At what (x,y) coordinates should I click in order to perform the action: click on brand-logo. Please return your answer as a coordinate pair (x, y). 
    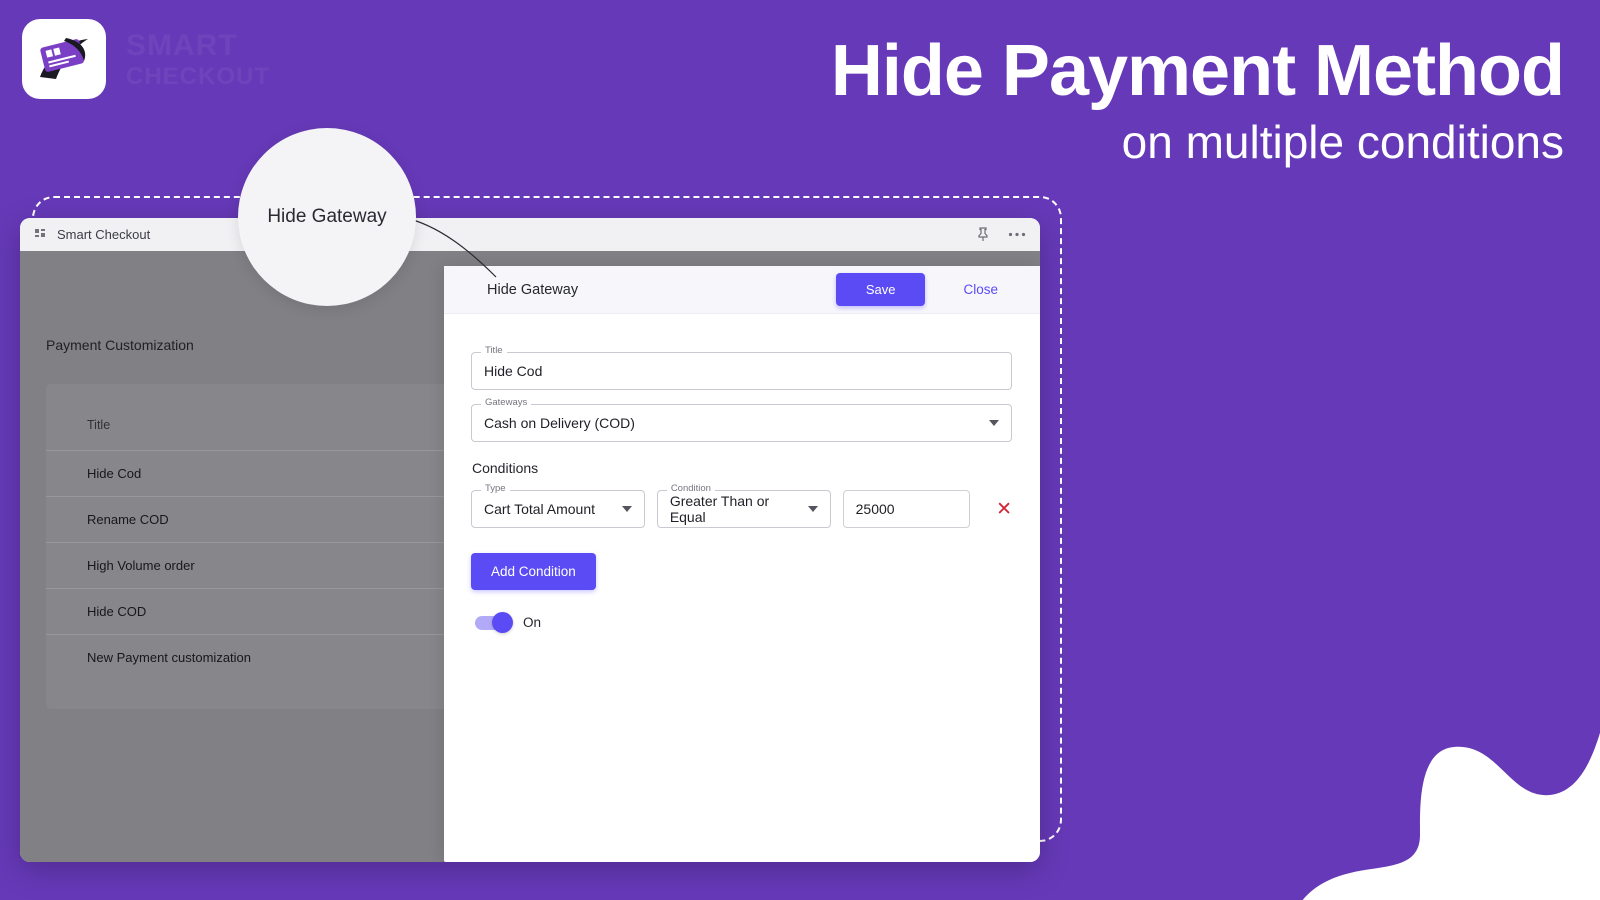
    Looking at the image, I should click on (64, 59).